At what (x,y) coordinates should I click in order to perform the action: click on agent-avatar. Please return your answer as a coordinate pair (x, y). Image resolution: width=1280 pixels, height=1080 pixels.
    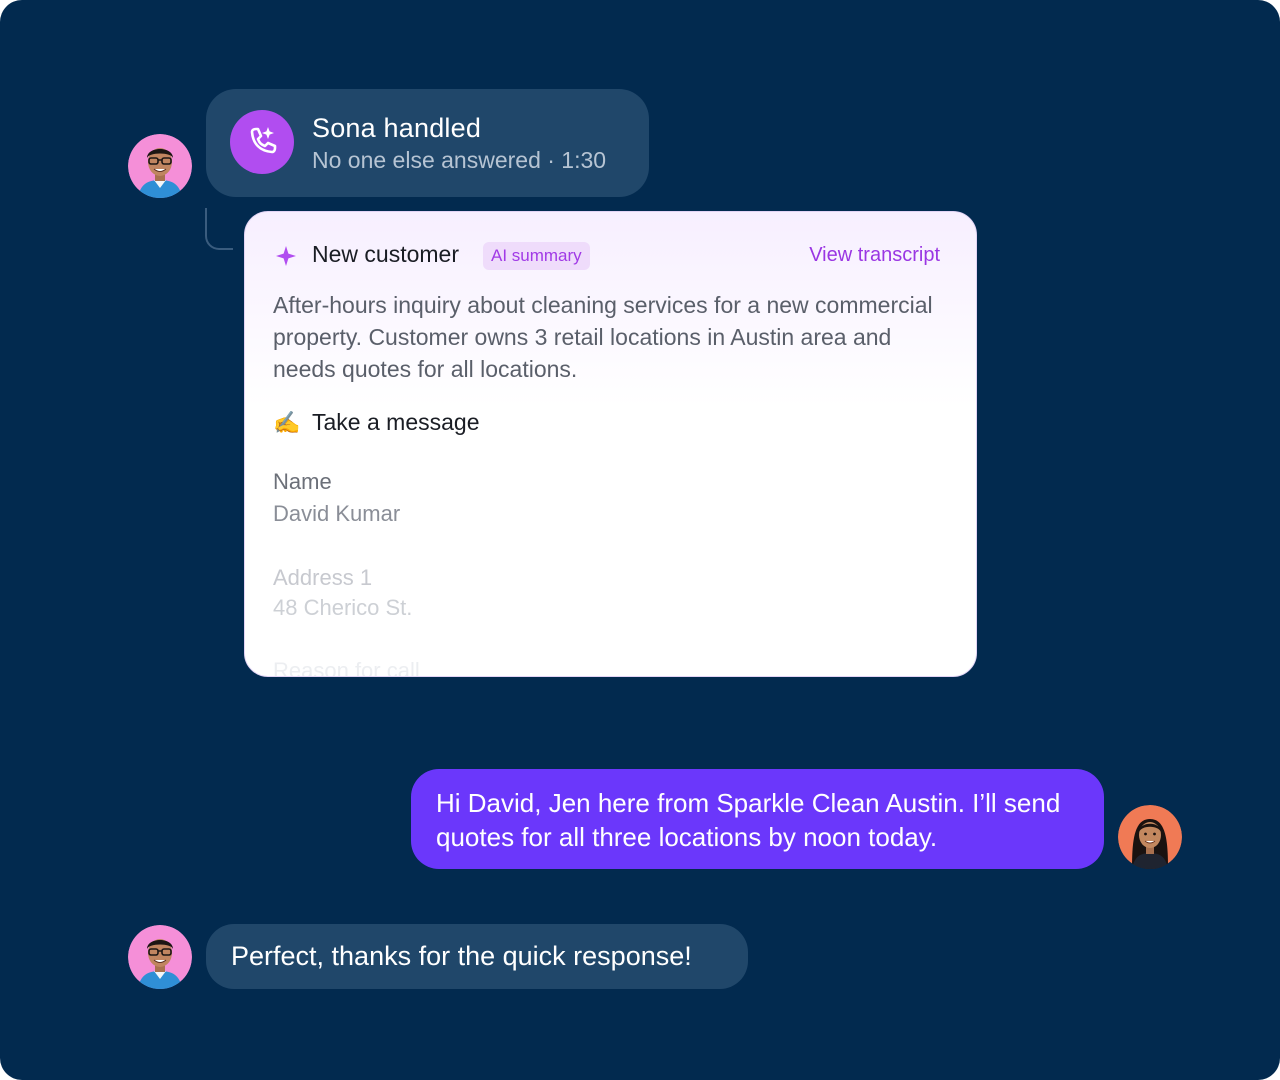
    Looking at the image, I should click on (1150, 837).